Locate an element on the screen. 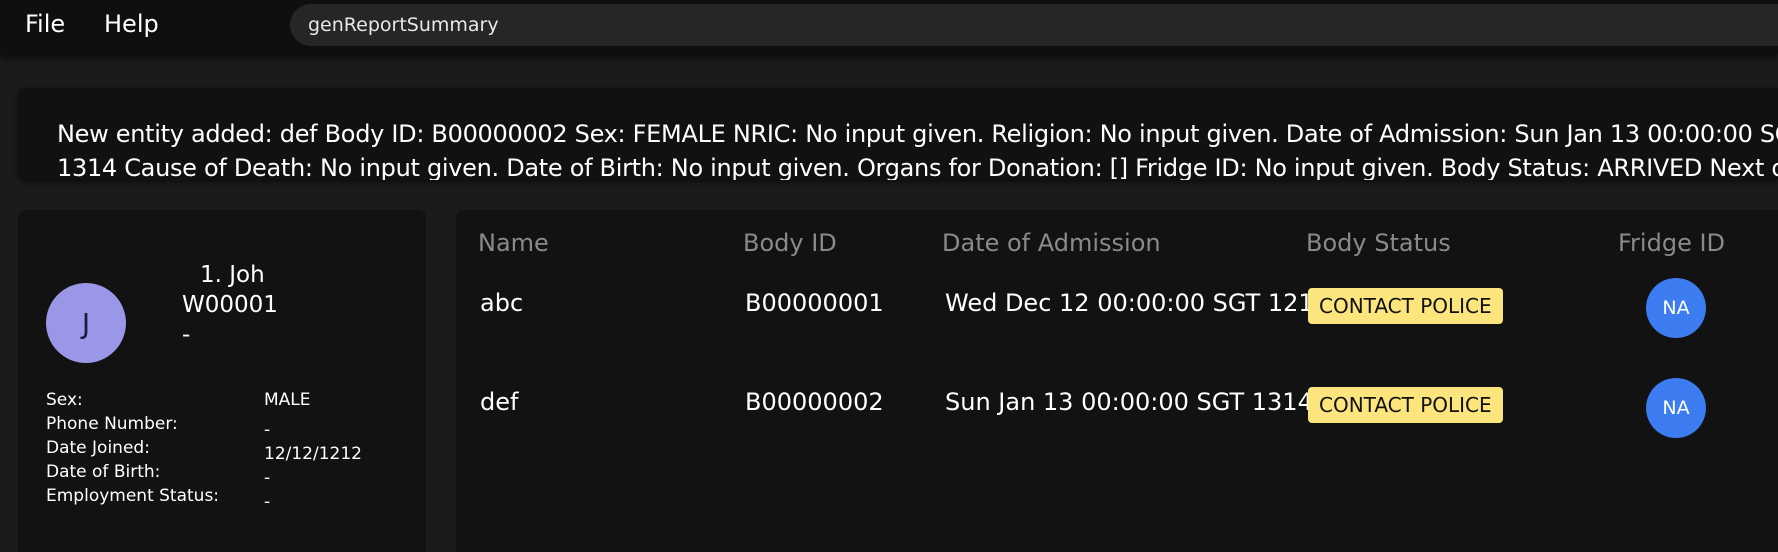 This screenshot has width=1778, height=552. header-fridge-id: Fridge ID is located at coordinates (1672, 243).